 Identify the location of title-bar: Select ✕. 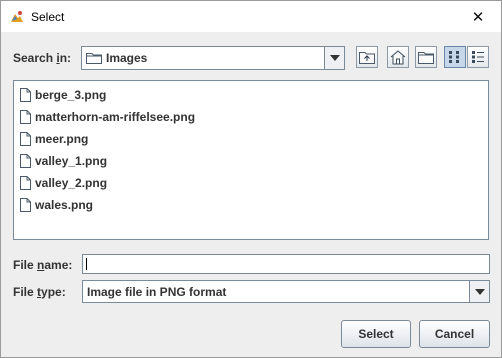
(251, 16).